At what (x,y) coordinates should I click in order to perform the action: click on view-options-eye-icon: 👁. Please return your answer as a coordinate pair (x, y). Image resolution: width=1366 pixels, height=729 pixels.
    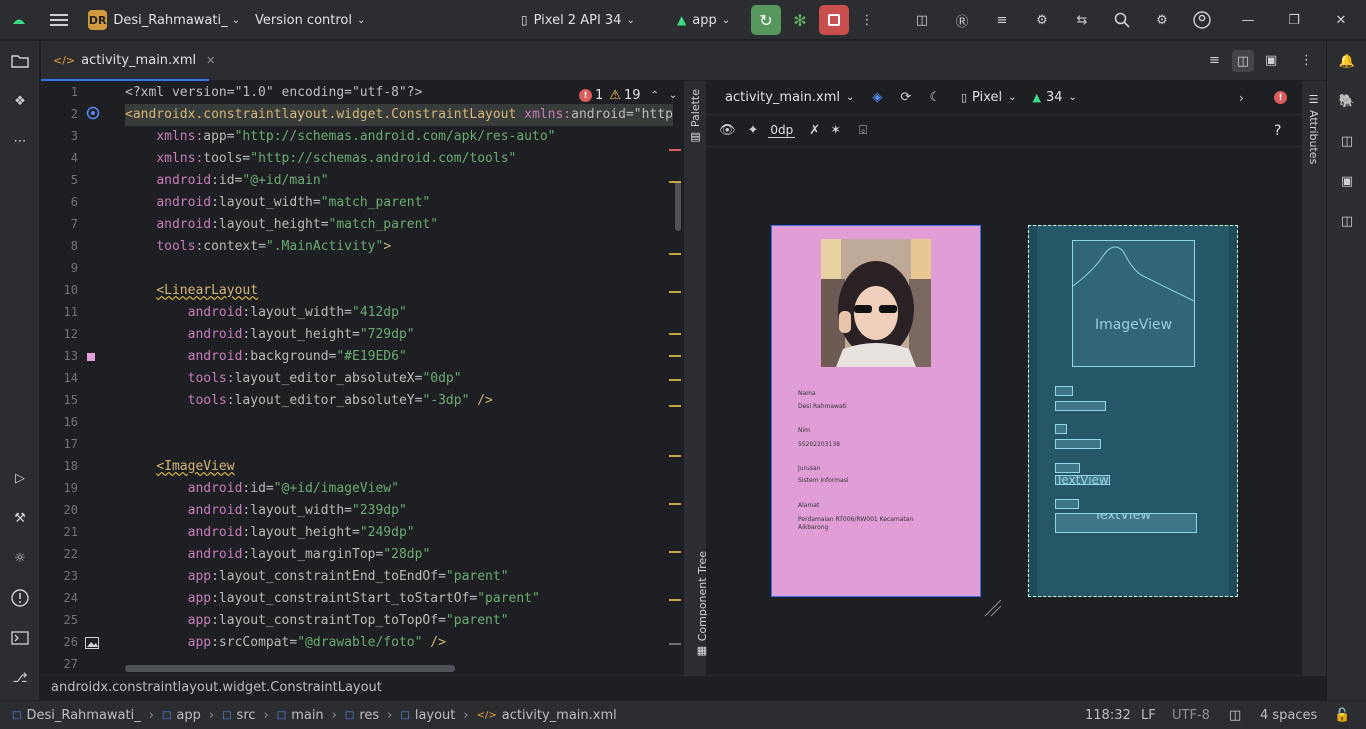
    Looking at the image, I should click on (727, 130).